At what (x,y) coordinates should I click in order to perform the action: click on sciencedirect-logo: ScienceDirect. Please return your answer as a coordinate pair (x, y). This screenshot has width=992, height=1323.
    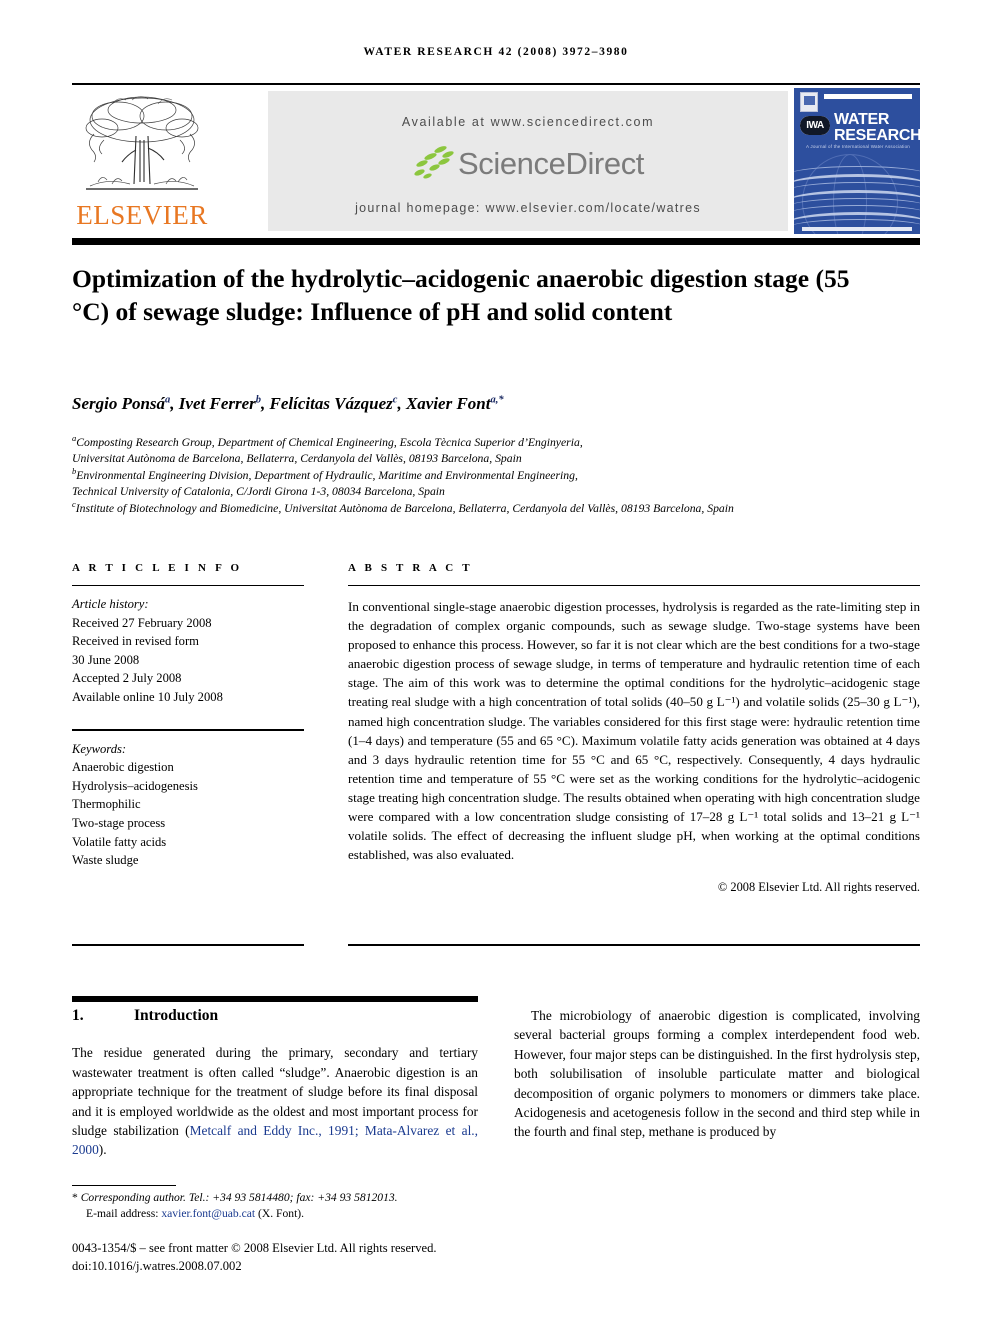
    Looking at the image, I should click on (528, 166).